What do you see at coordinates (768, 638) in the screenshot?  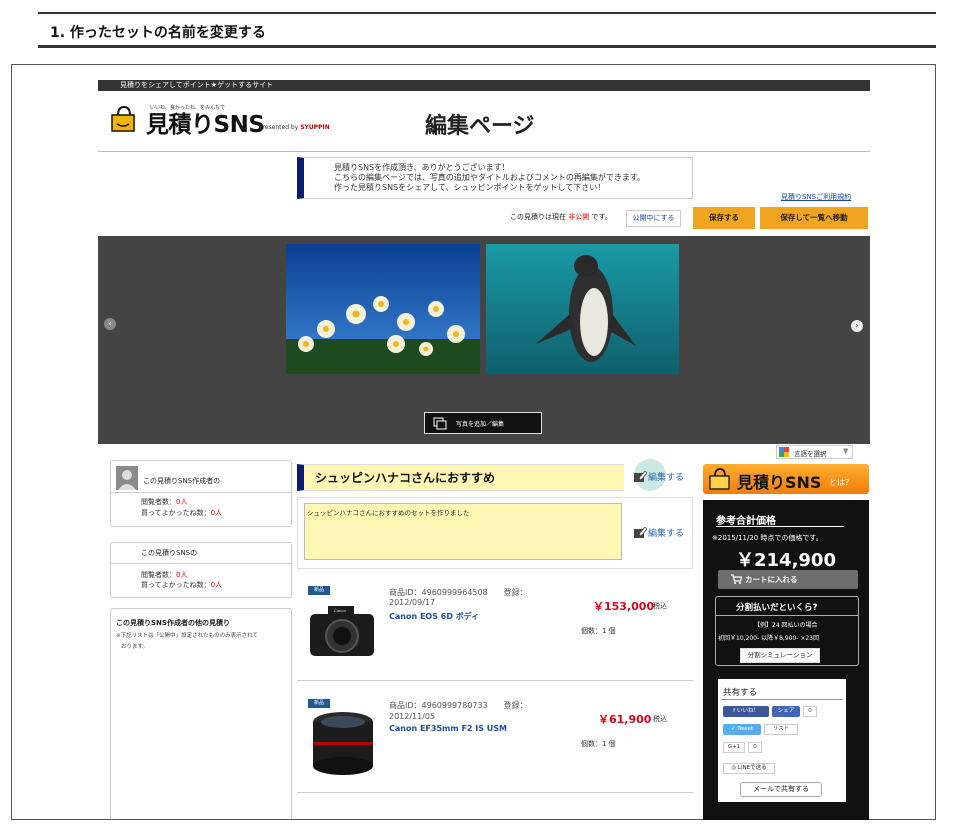 I see `installment-amounts: 初回￥10,200- 以降￥8,900- ×23回` at bounding box center [768, 638].